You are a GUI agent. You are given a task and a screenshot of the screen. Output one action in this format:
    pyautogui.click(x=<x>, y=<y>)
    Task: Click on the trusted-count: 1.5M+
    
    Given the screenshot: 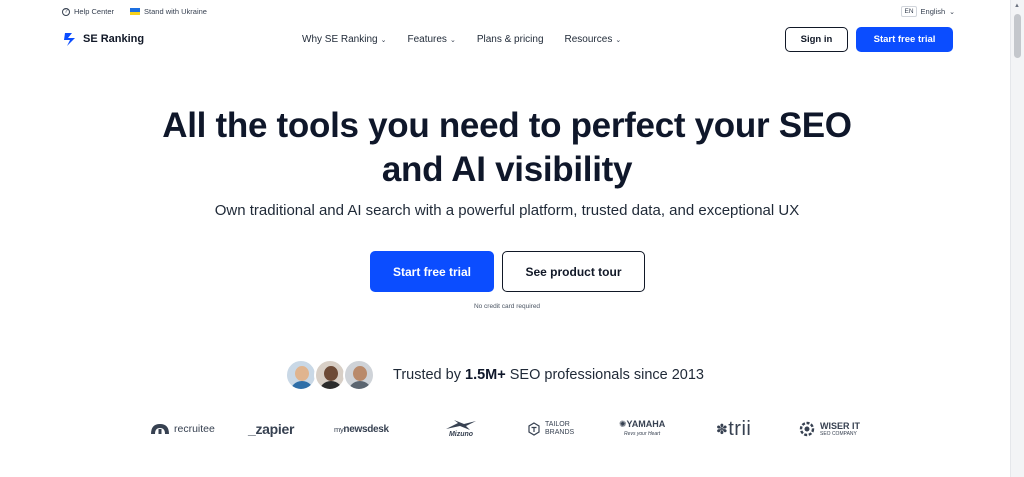 What is the action you would take?
    pyautogui.click(x=485, y=375)
    